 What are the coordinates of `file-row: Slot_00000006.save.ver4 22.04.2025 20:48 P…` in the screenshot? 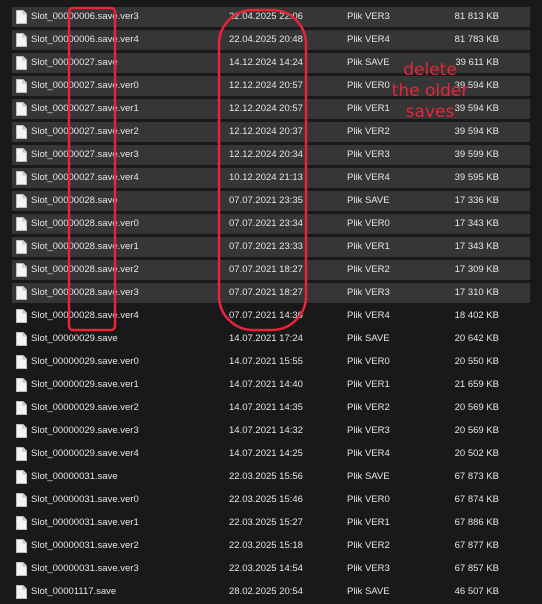 It's located at (271, 40).